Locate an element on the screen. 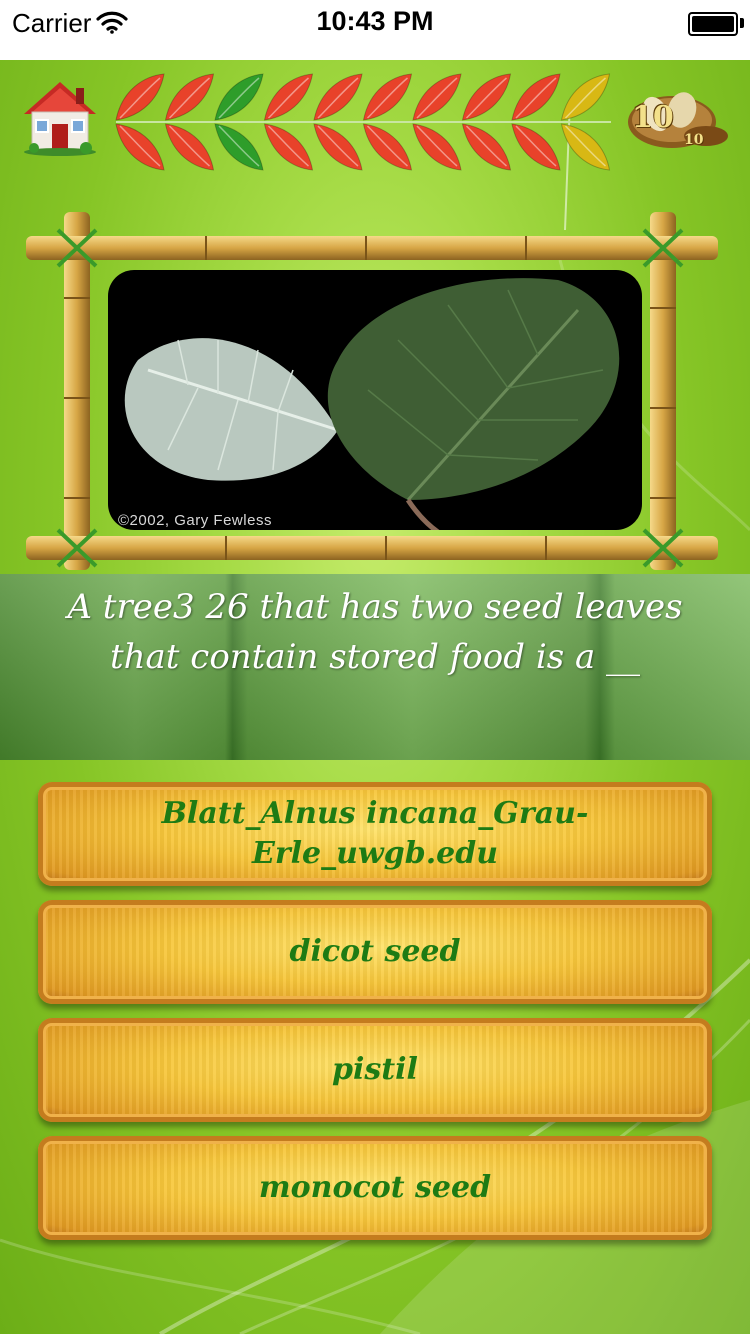 The width and height of the screenshot is (750, 1334). clock: 10:43 PM is located at coordinates (375, 21).